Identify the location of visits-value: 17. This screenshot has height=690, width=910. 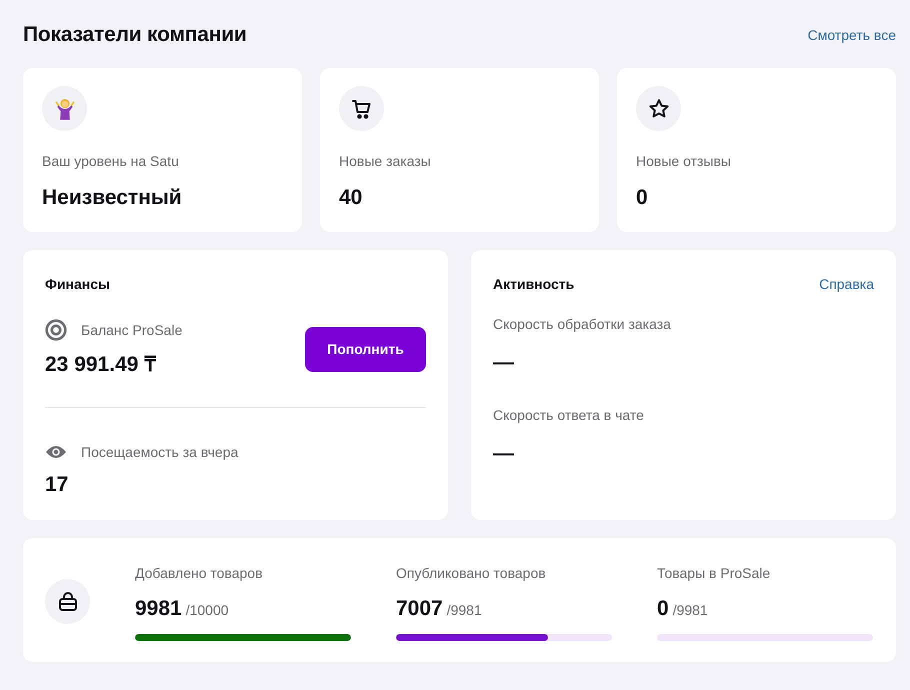
(57, 485).